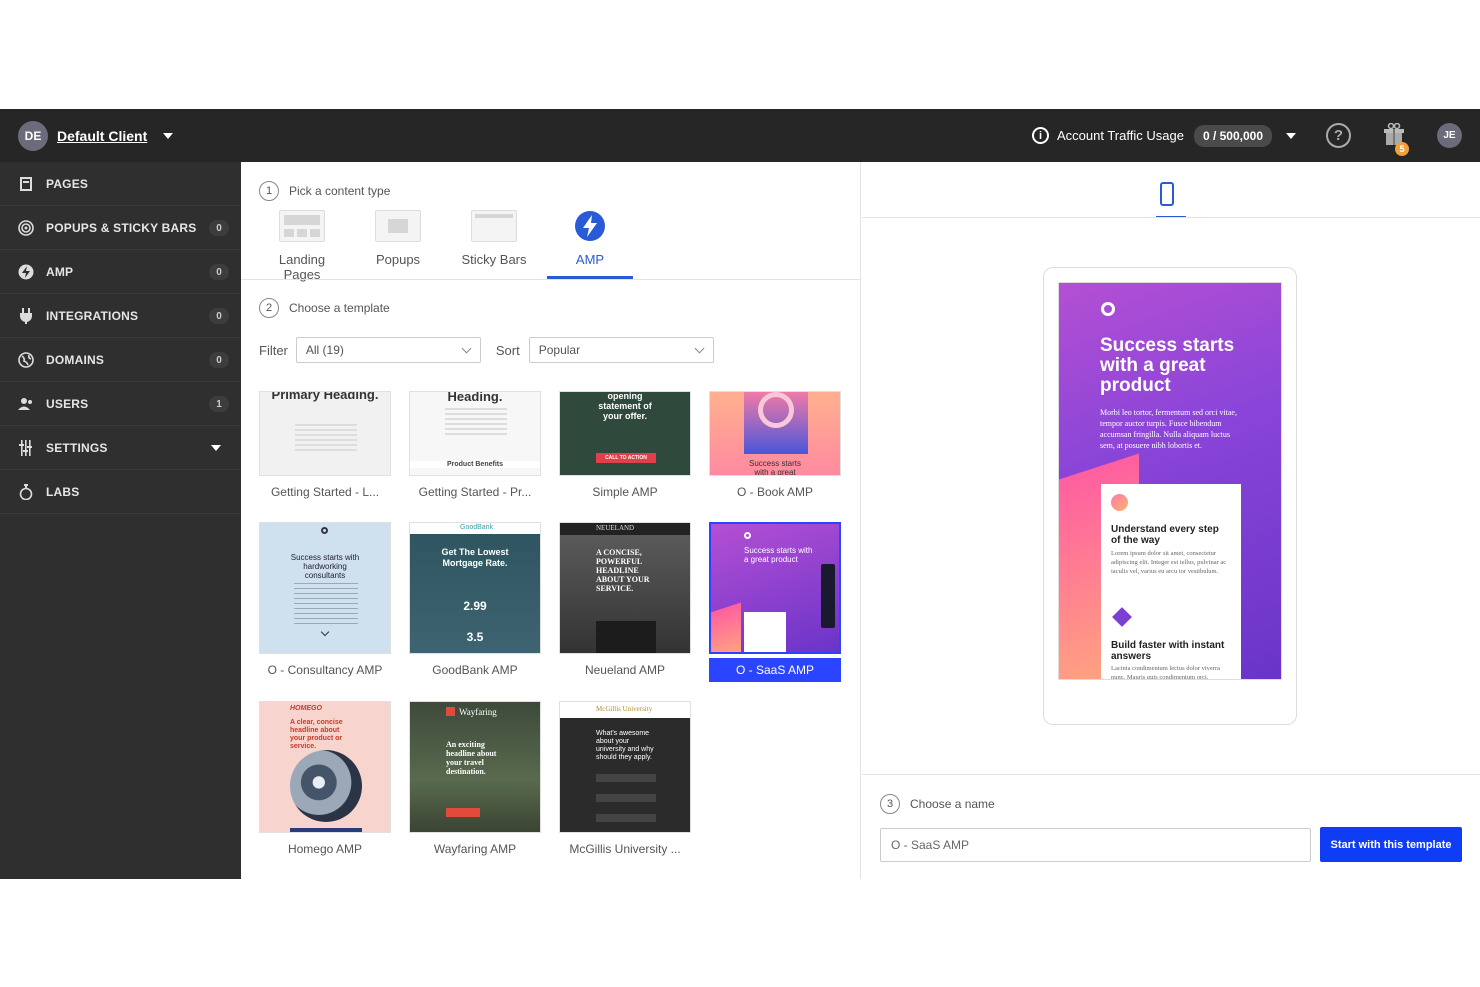  What do you see at coordinates (1338, 135) in the screenshot?
I see `help-icon: ?` at bounding box center [1338, 135].